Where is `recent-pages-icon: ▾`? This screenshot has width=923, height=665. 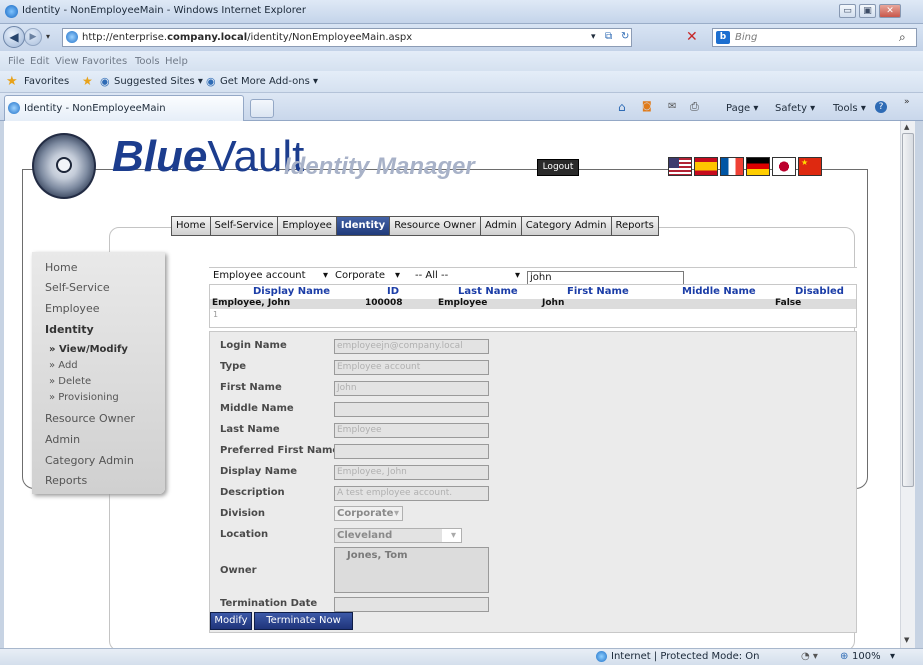 recent-pages-icon: ▾ is located at coordinates (48, 36).